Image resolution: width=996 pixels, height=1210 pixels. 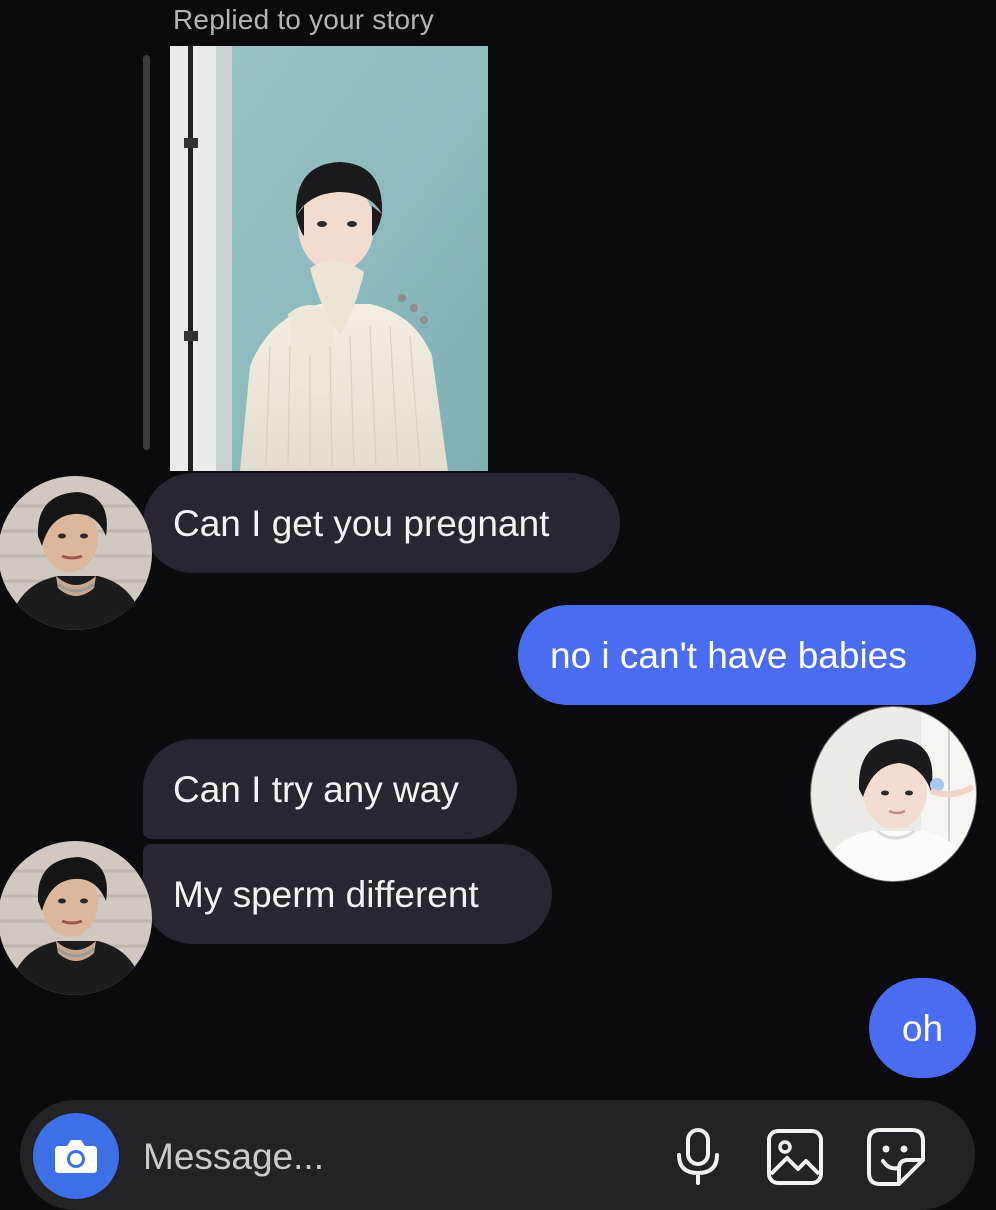 I want to click on my-avatar, so click(x=893, y=794).